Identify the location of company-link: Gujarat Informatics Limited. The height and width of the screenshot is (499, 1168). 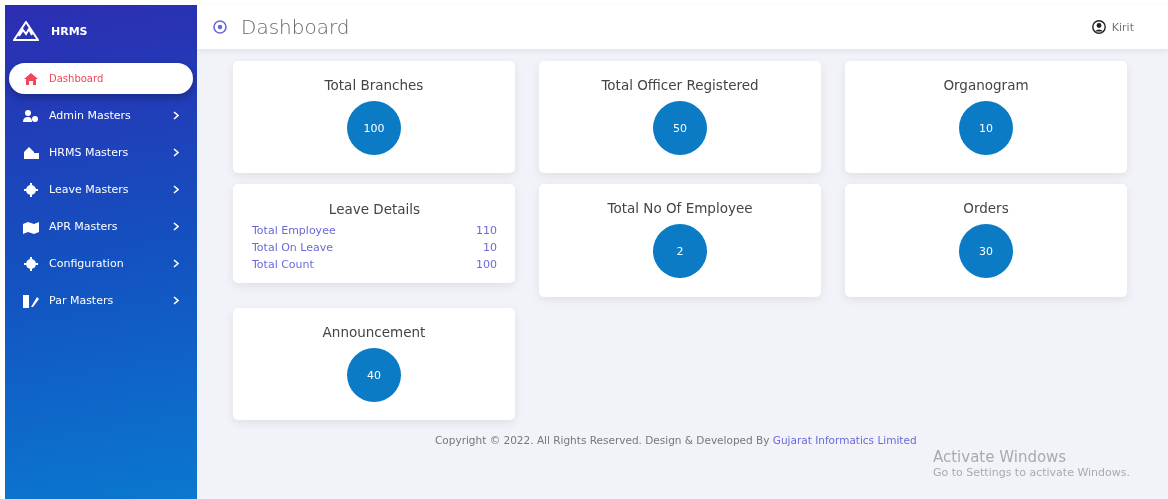
(844, 440).